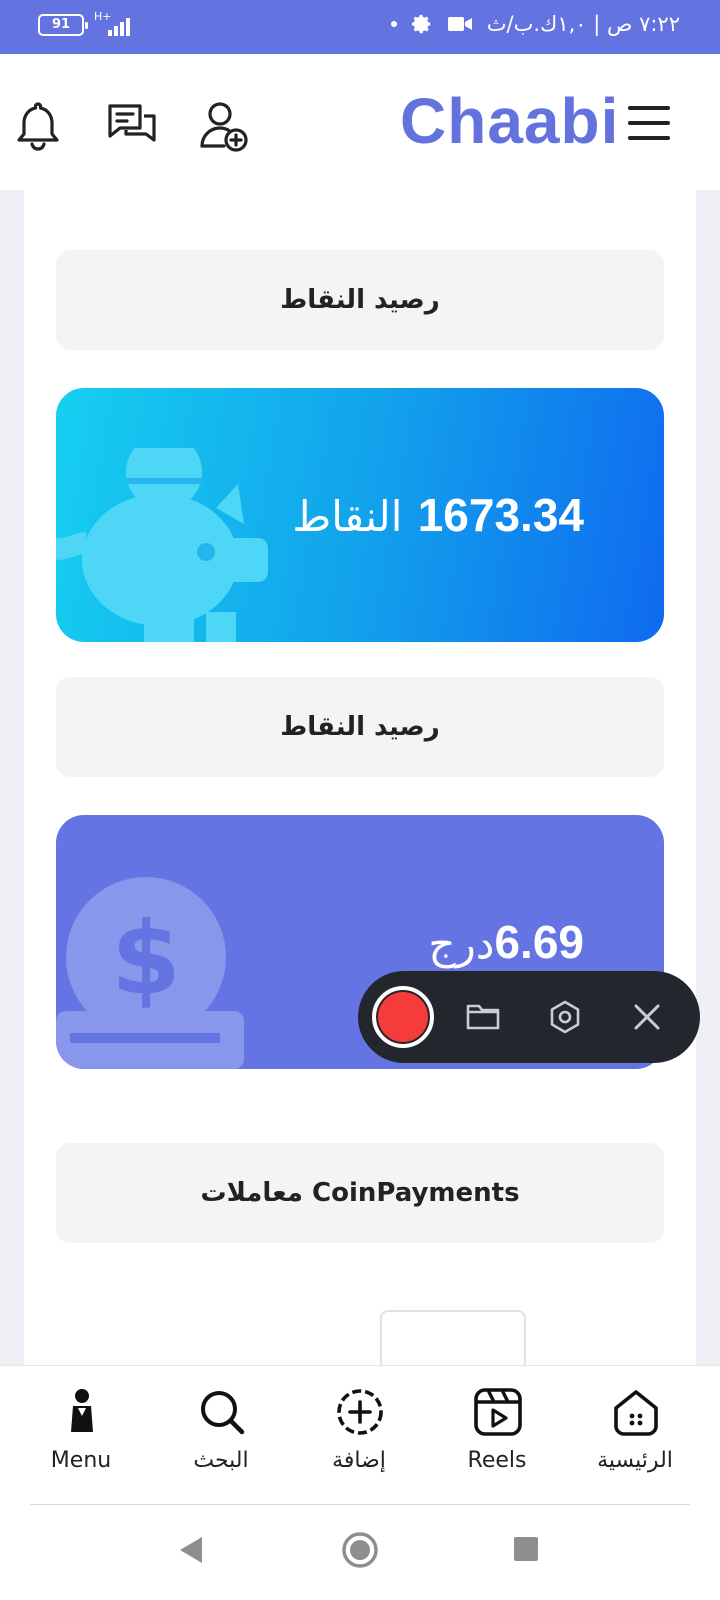 This screenshot has width=720, height=1600. I want to click on points-balance-title: رصيد النقاط, so click(360, 300).